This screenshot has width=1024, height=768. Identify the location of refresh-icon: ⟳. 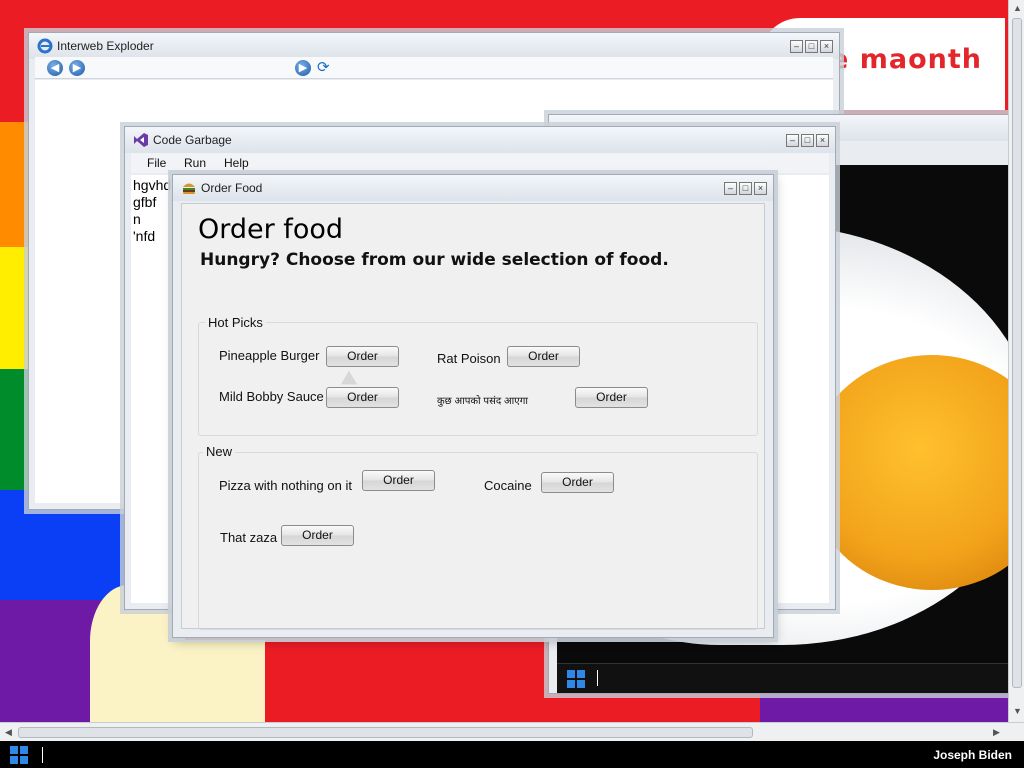
(323, 67).